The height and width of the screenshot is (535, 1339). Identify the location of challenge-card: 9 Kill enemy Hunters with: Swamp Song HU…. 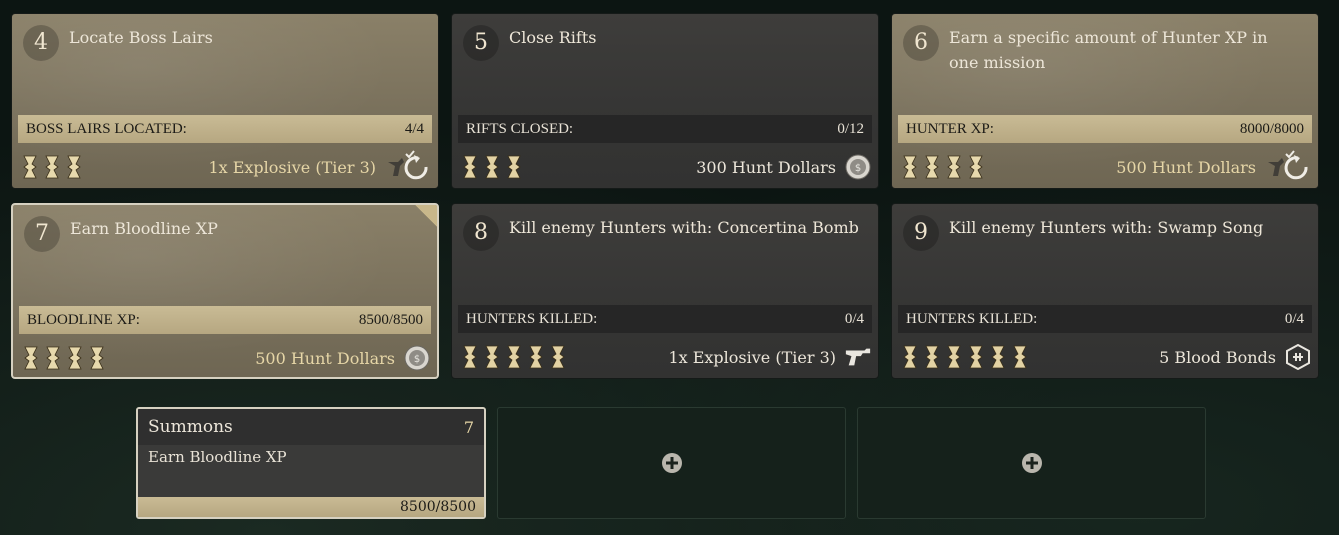
(1105, 291).